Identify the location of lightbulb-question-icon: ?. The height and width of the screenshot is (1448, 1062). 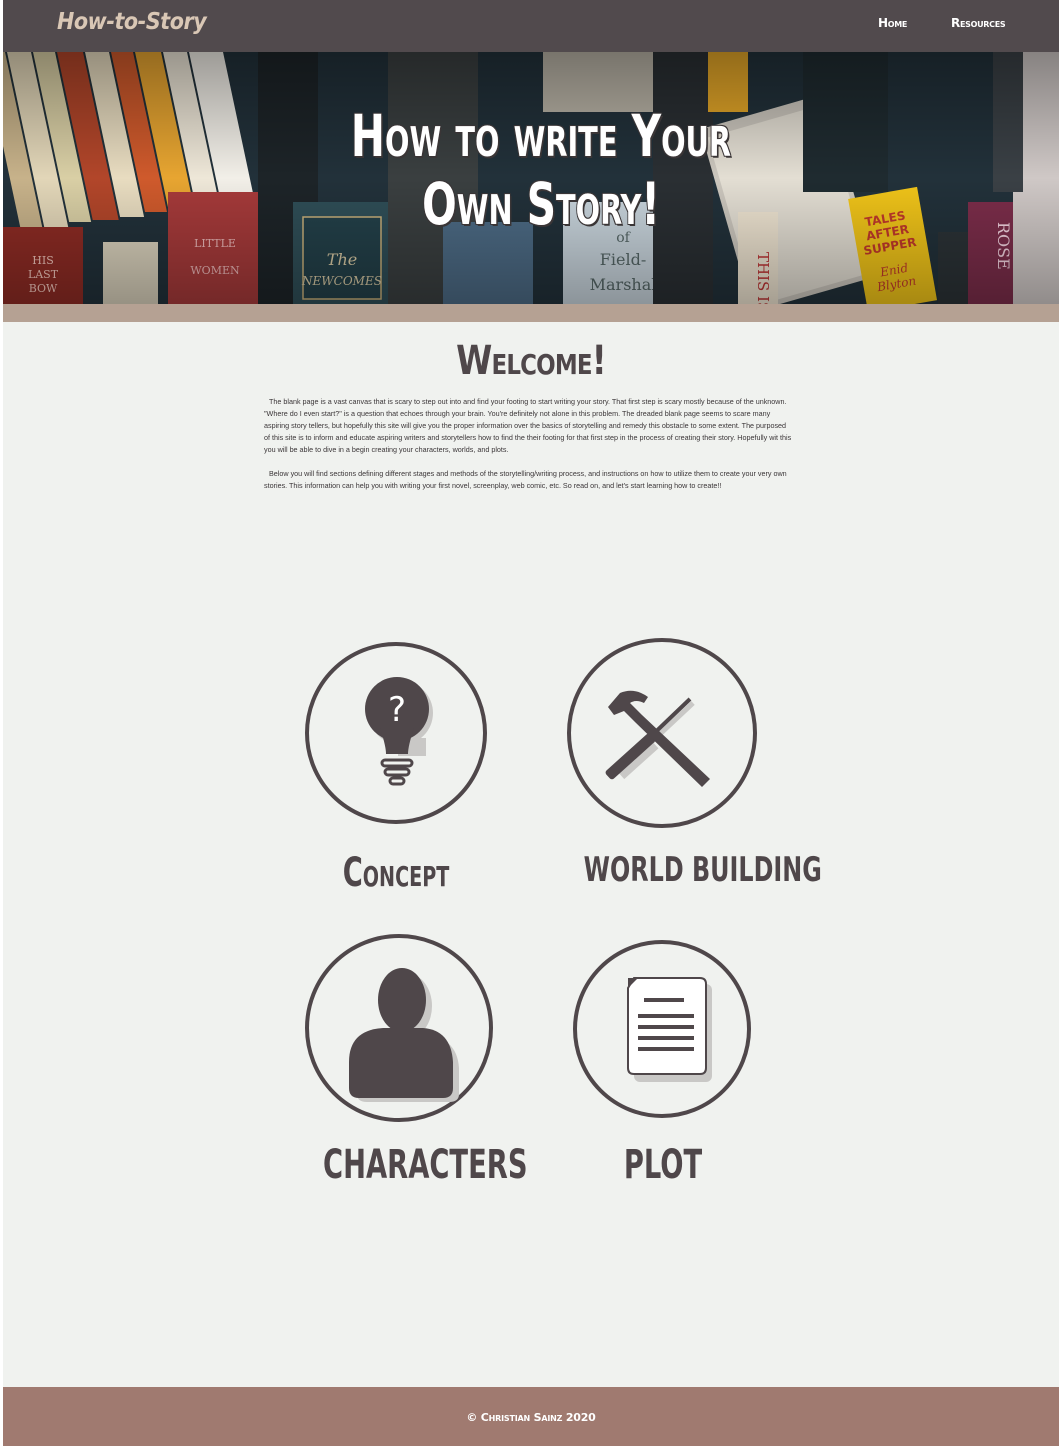
(399, 731).